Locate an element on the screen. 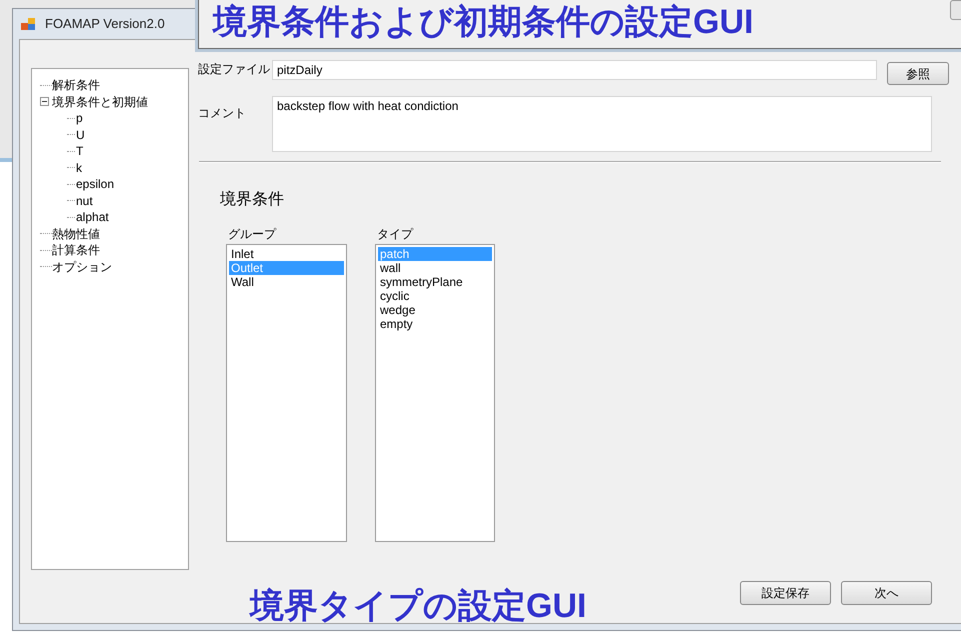 The width and height of the screenshot is (961, 633). field-label: コメント is located at coordinates (222, 113).